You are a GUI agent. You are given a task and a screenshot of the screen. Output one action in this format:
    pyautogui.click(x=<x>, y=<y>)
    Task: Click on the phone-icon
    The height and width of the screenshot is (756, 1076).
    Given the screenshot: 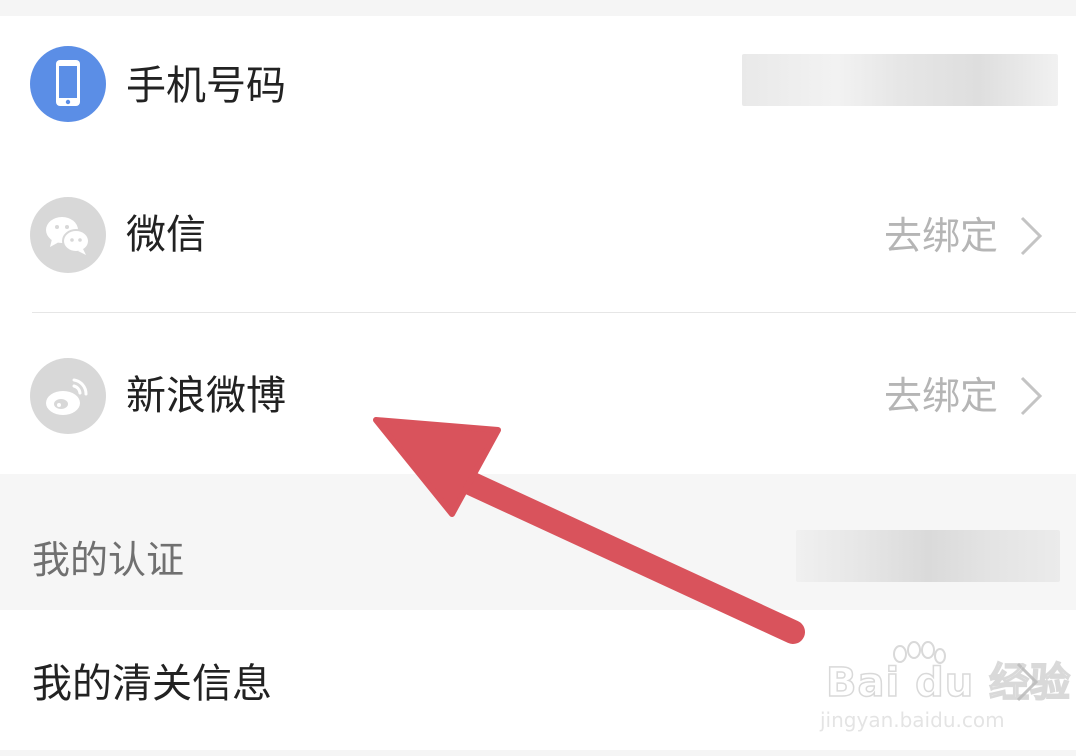 What is the action you would take?
    pyautogui.click(x=68, y=84)
    